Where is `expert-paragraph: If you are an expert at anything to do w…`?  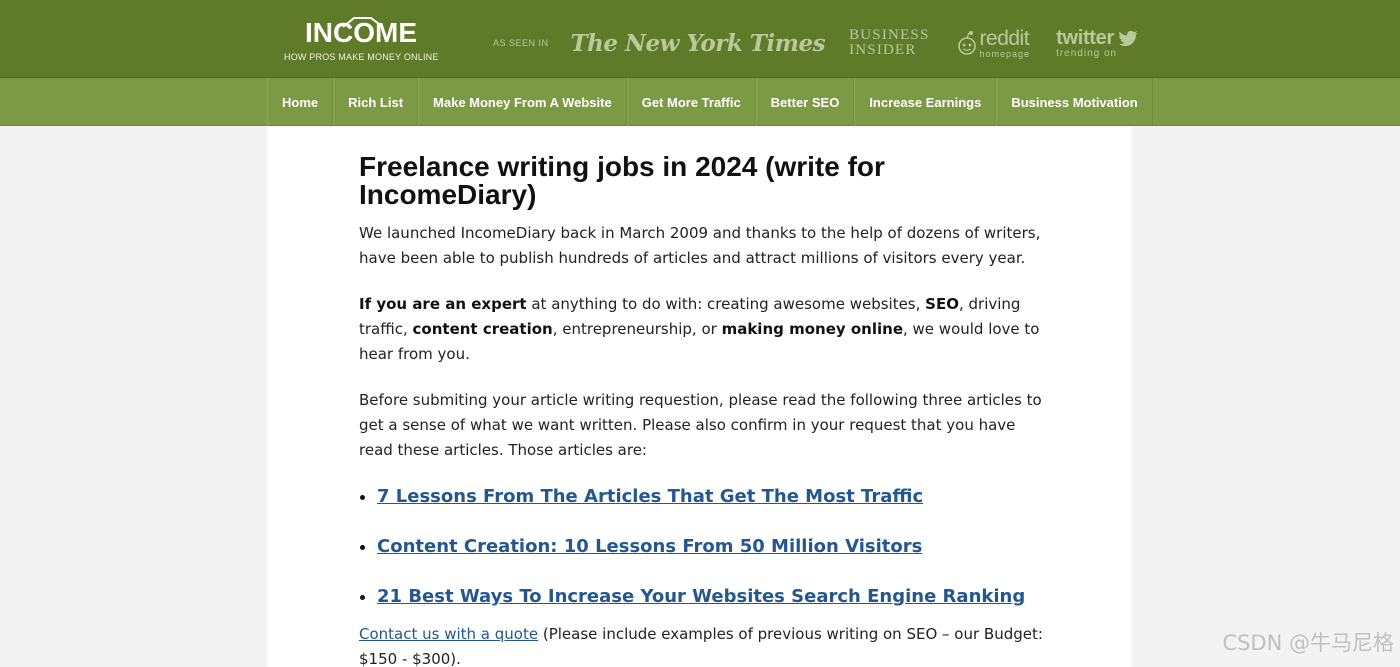 expert-paragraph: If you are an expert at anything to do w… is located at coordinates (699, 329).